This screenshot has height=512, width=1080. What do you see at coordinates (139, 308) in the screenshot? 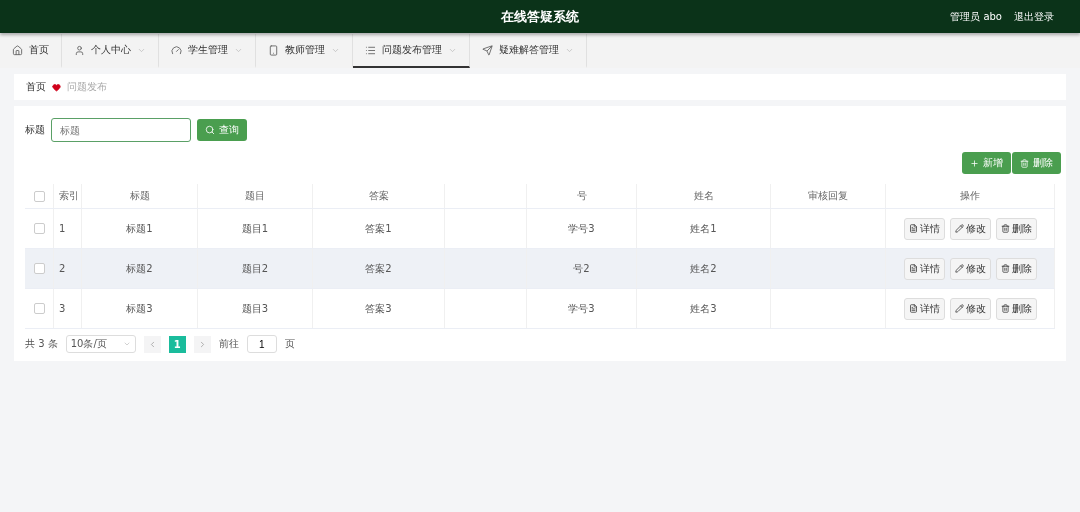
I see `table-cell: 标题3` at bounding box center [139, 308].